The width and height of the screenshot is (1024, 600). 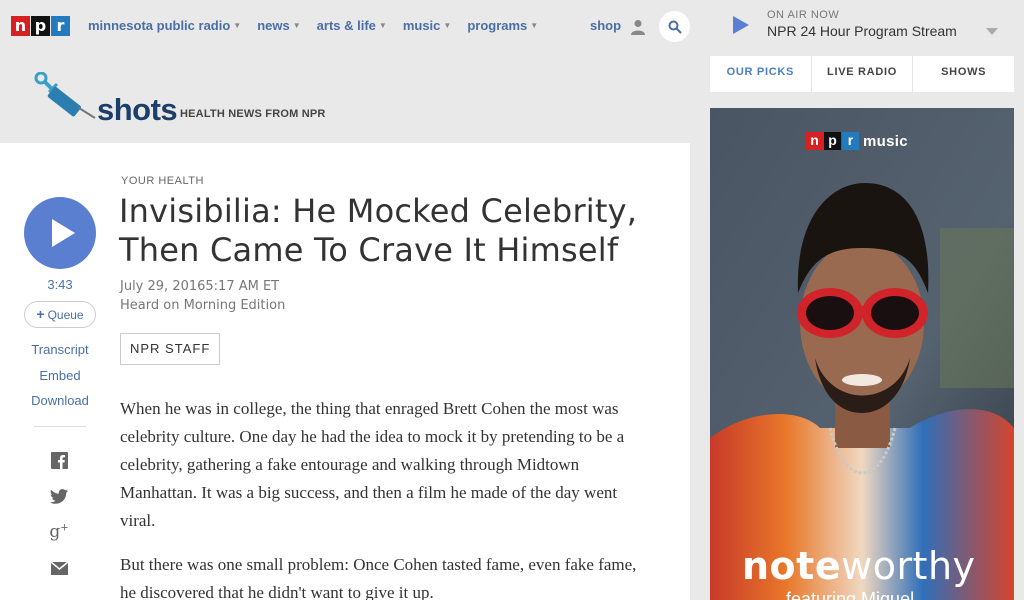 I want to click on article-date: July 29, 20165:17 AM ET, so click(x=200, y=286).